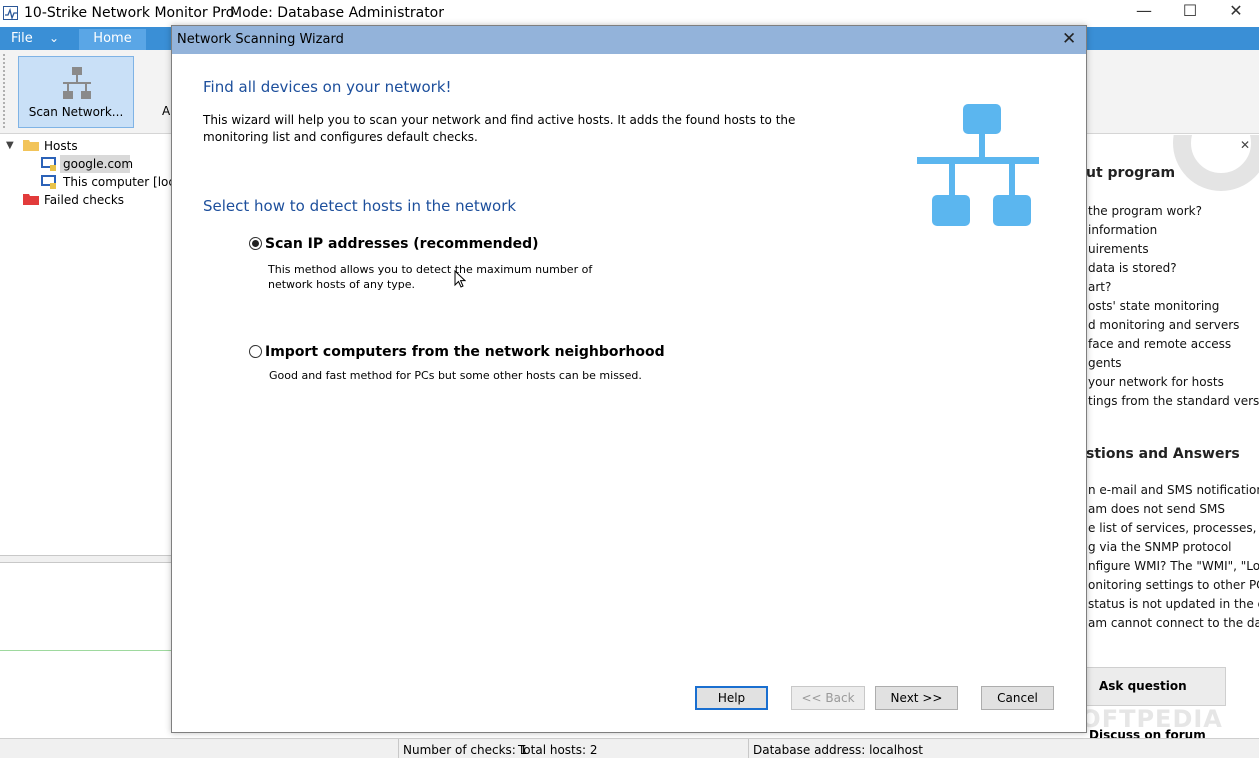 Image resolution: width=1259 pixels, height=758 pixels. Describe the element at coordinates (87, 650) in the screenshot. I see `lower-pane-line` at that location.